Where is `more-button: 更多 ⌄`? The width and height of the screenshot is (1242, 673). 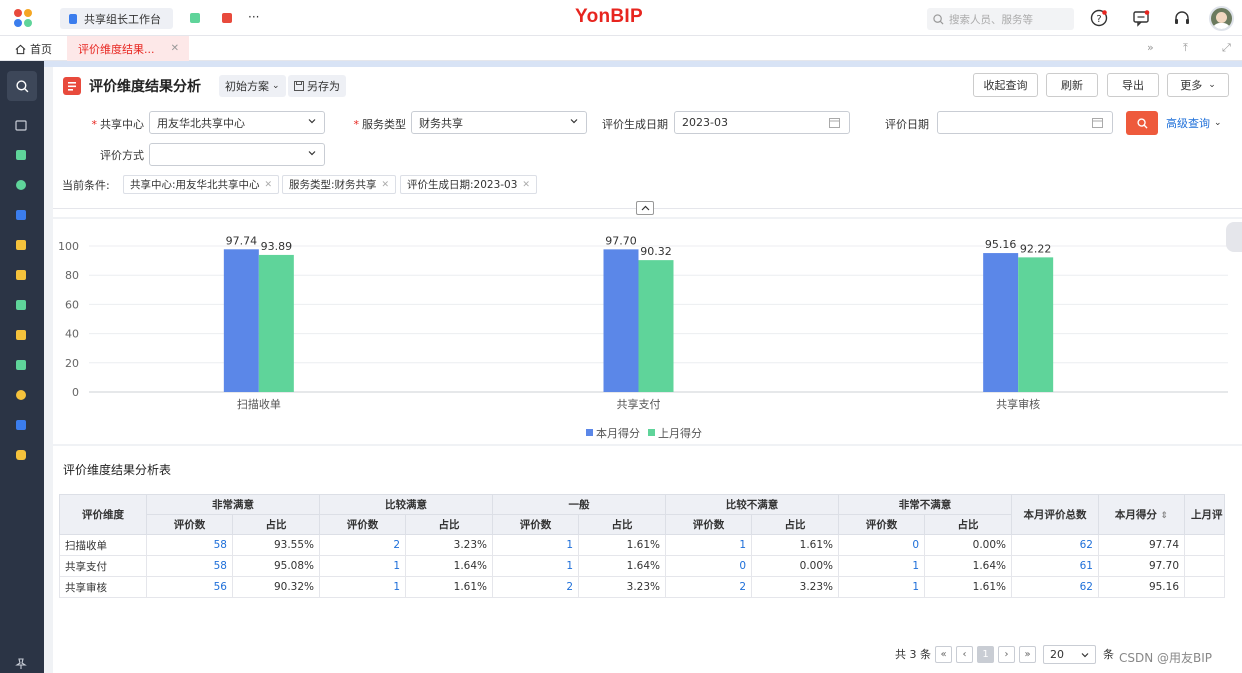
more-button: 更多 ⌄ is located at coordinates (1198, 85).